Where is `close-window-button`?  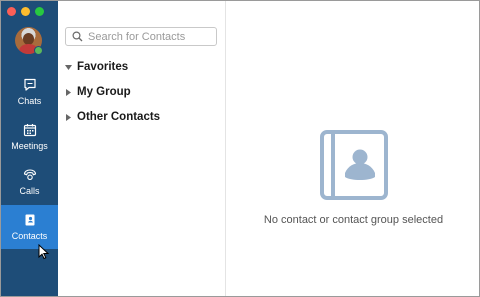 close-window-button is located at coordinates (11, 11).